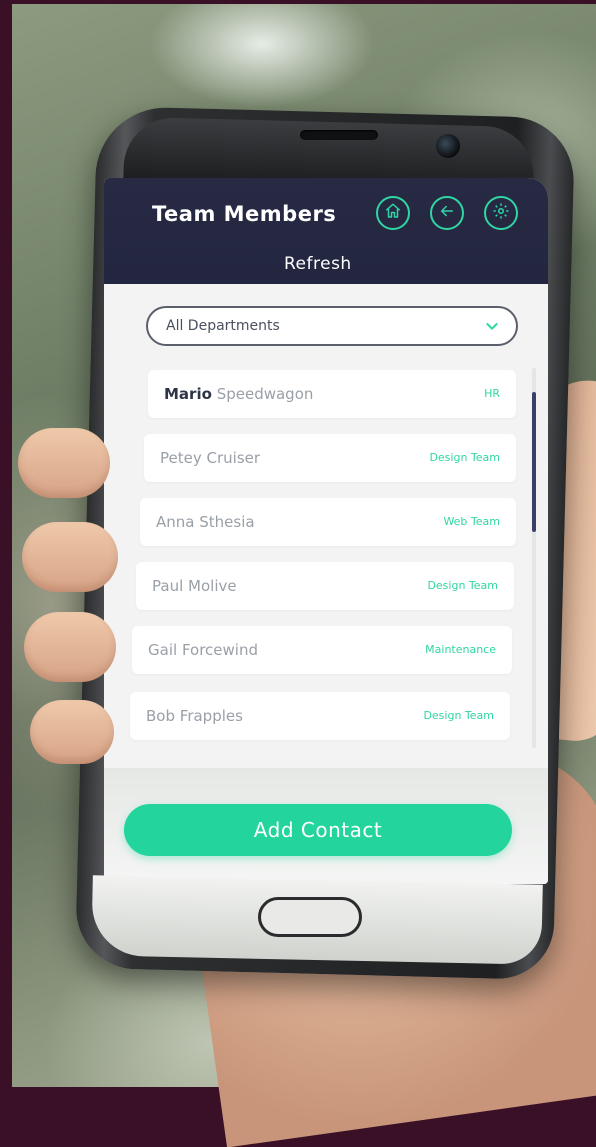  I want to click on home-icon, so click(393, 213).